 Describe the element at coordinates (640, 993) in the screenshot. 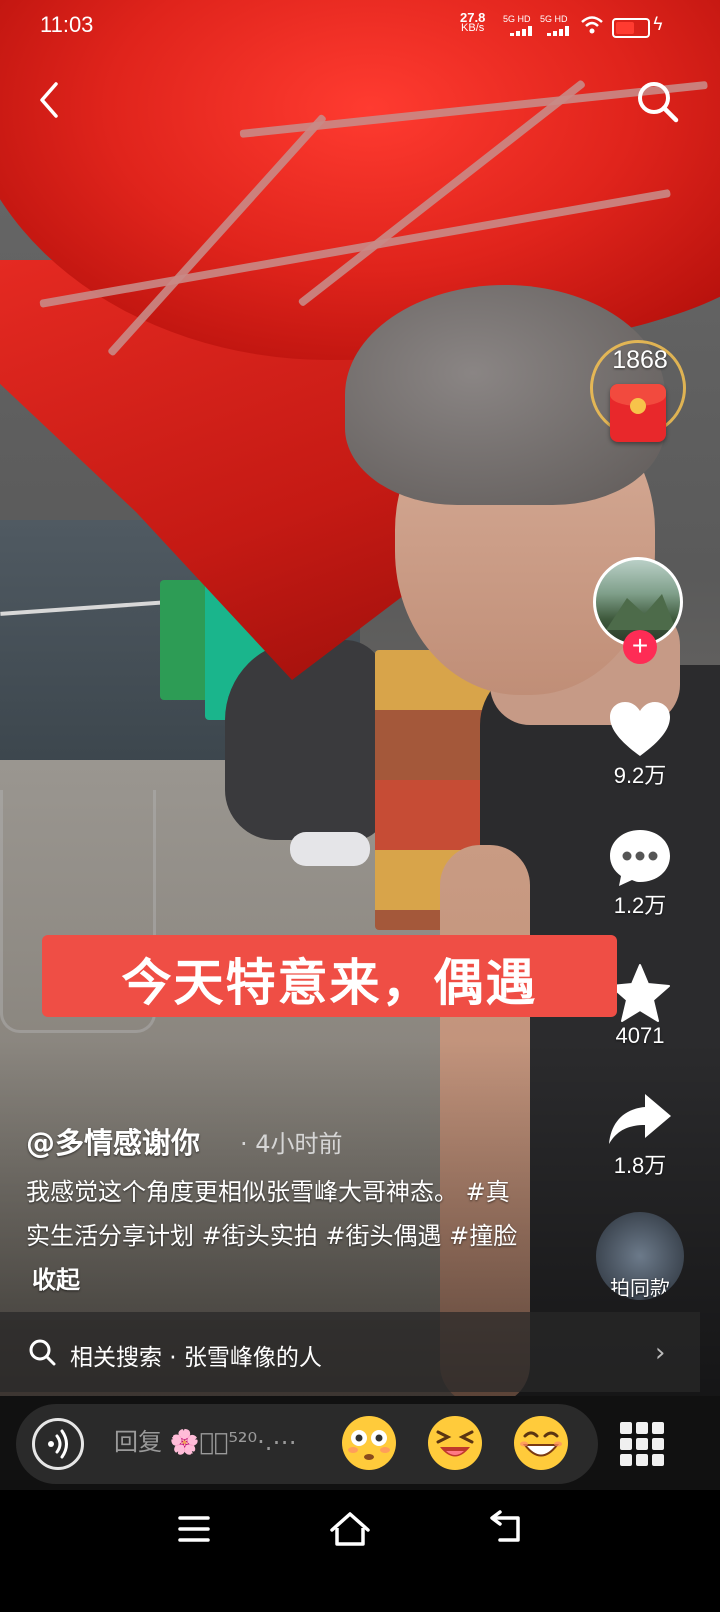

I see `star-icon` at that location.